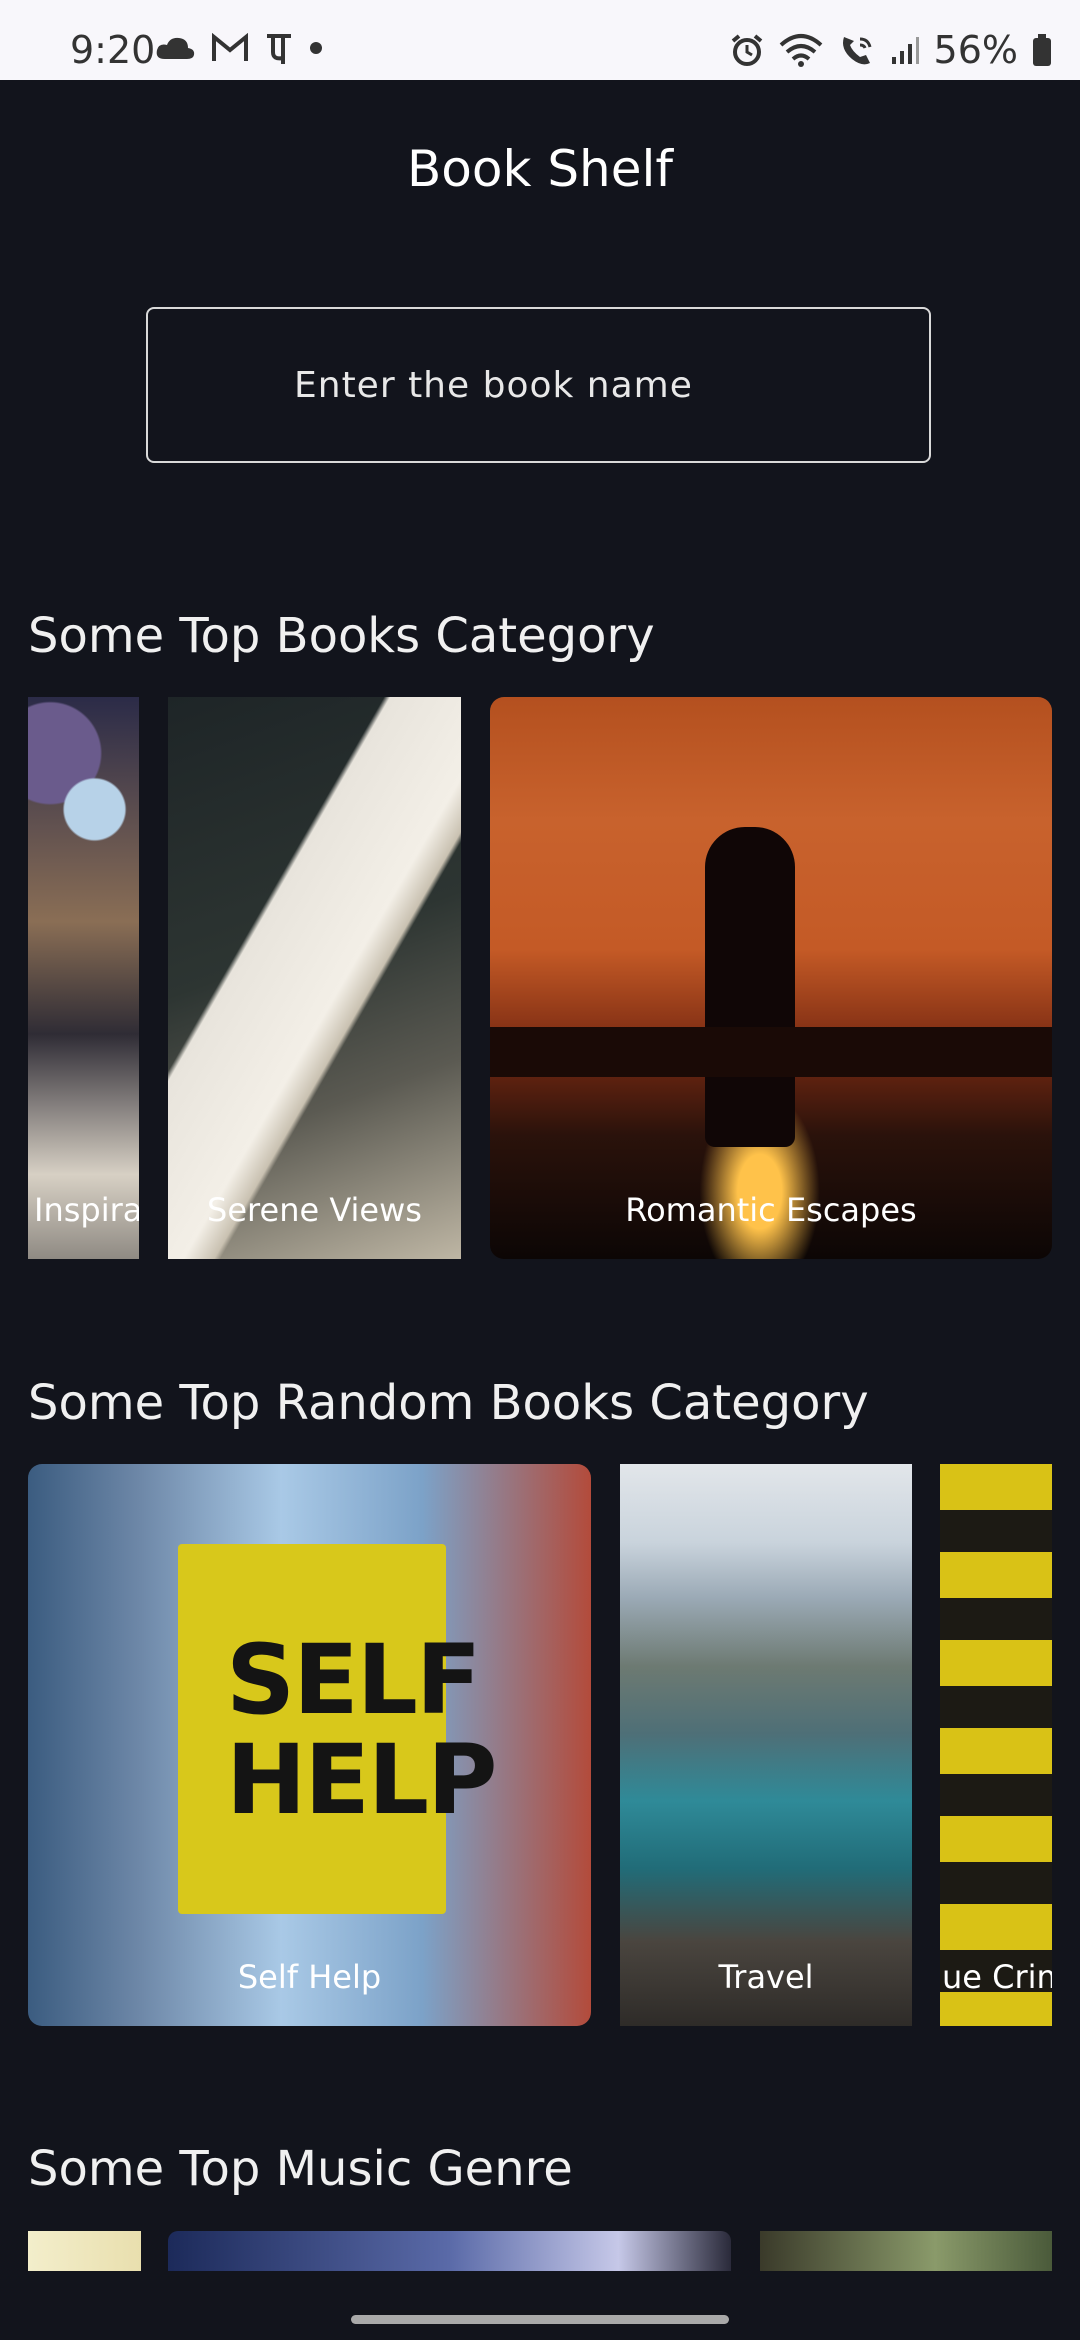 The image size is (1080, 2340). Describe the element at coordinates (353, 1680) in the screenshot. I see `book-cover-text: SELF` at that location.